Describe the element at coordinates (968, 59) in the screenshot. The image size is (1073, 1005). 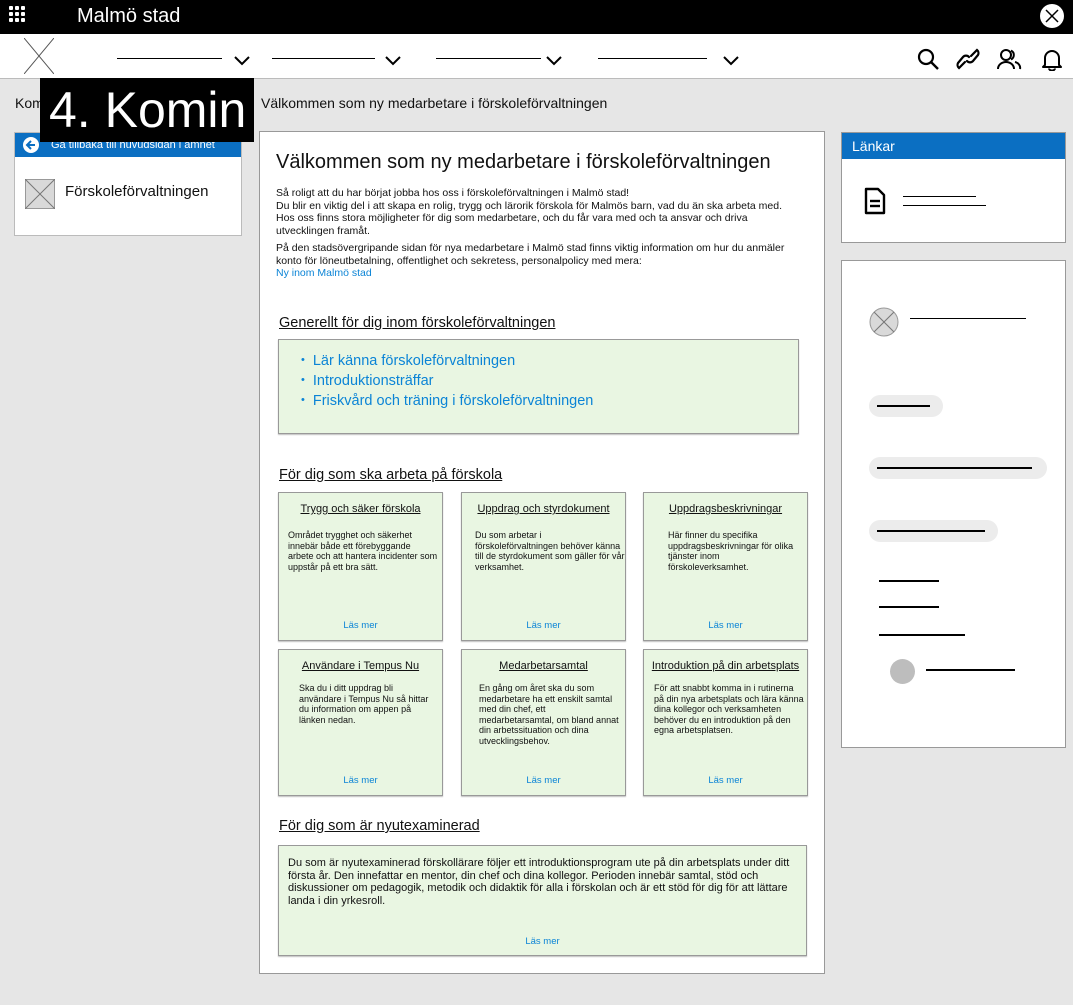
I see `link-icon` at that location.